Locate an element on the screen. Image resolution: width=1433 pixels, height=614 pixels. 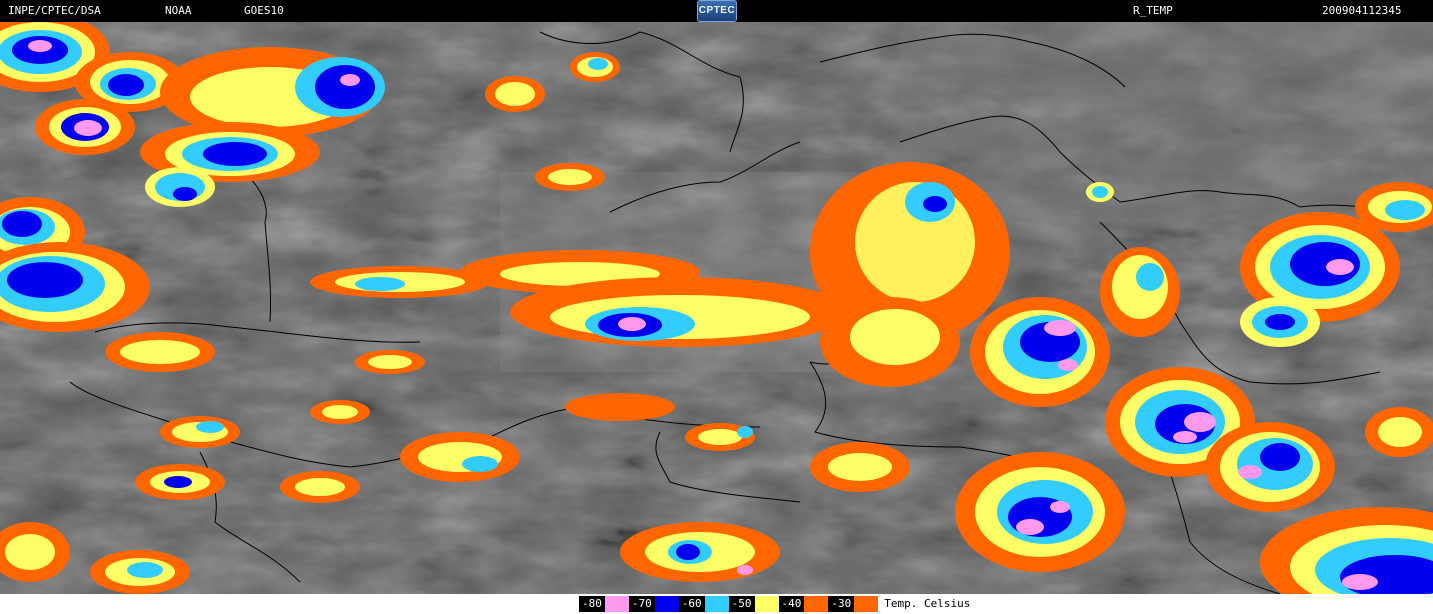
agency-label: INPE/CPTEC/DSA is located at coordinates (54, 10).